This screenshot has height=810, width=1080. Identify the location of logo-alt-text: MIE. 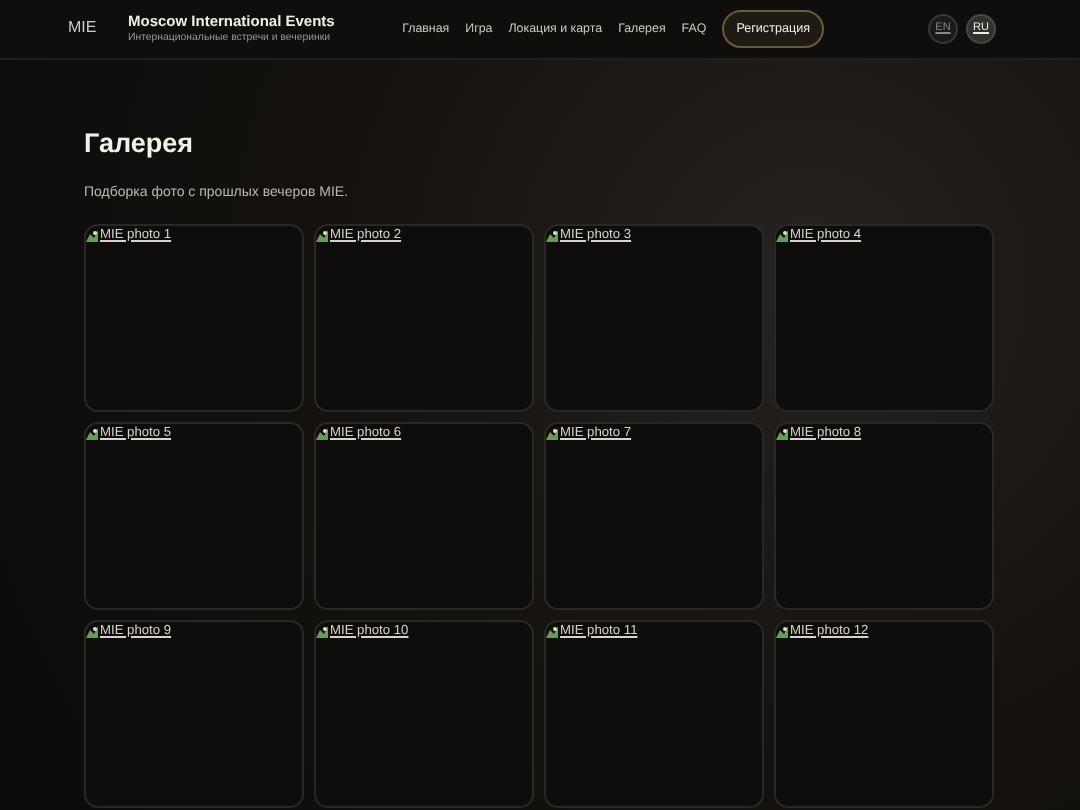
(82, 28).